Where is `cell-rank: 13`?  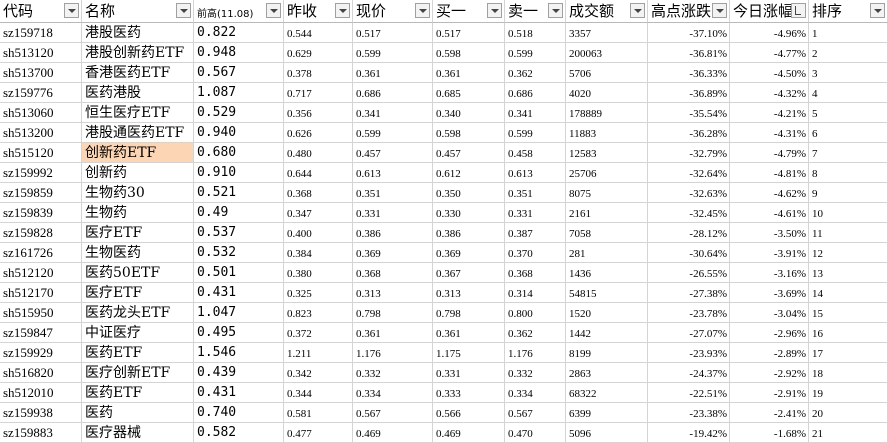
cell-rank: 13 is located at coordinates (848, 273).